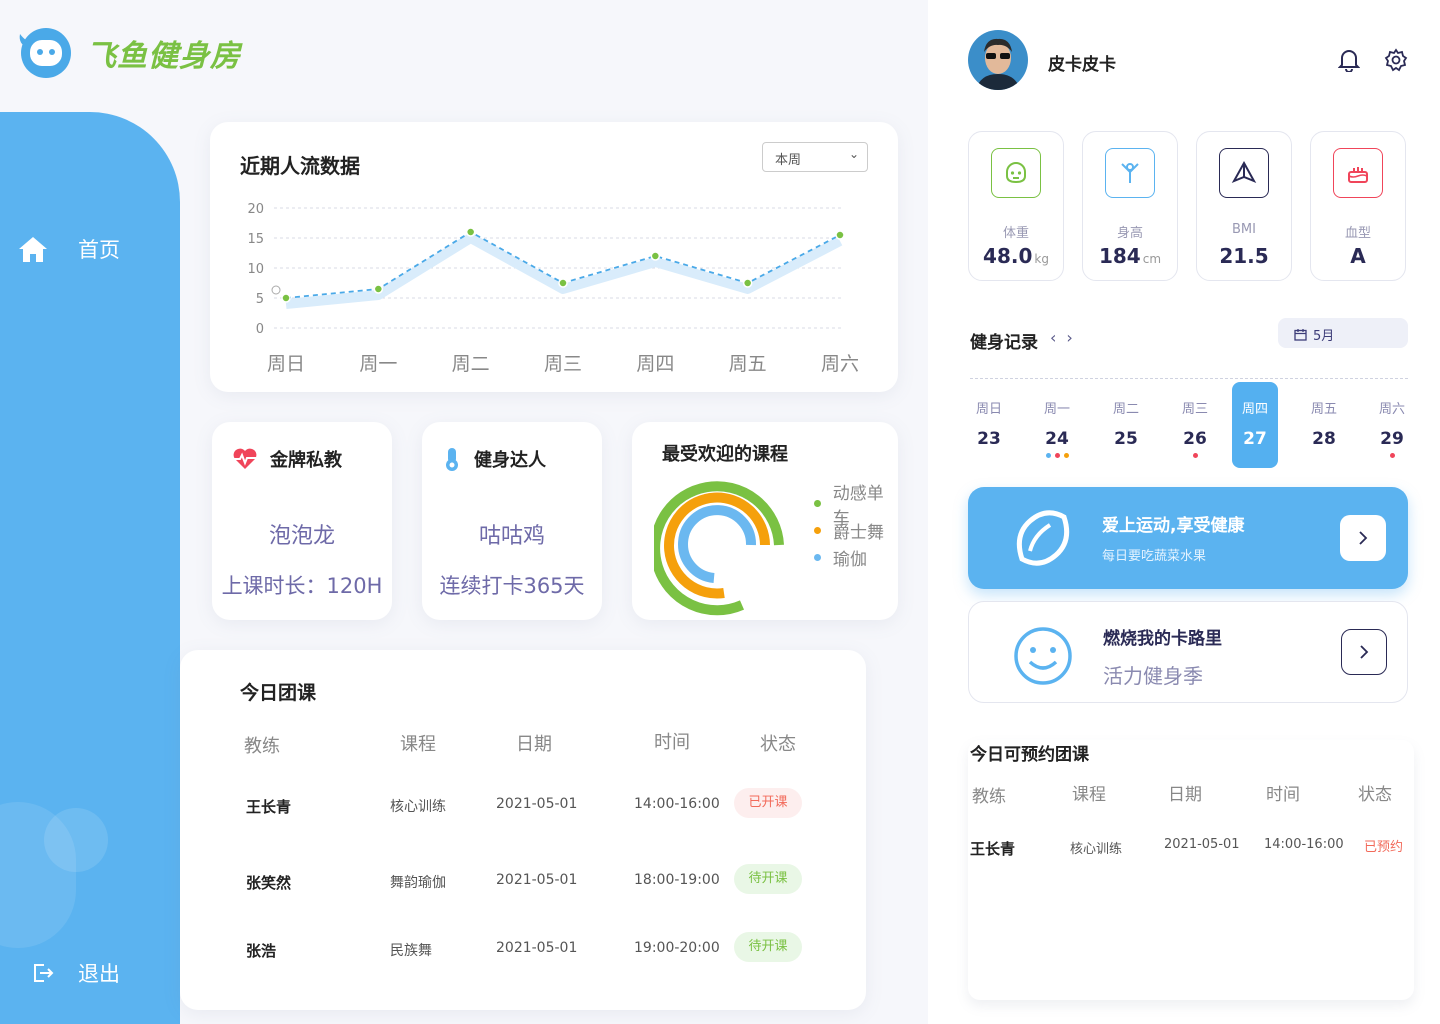 Image resolution: width=1440 pixels, height=1024 pixels. I want to click on x-tick-label: 周六, so click(840, 364).